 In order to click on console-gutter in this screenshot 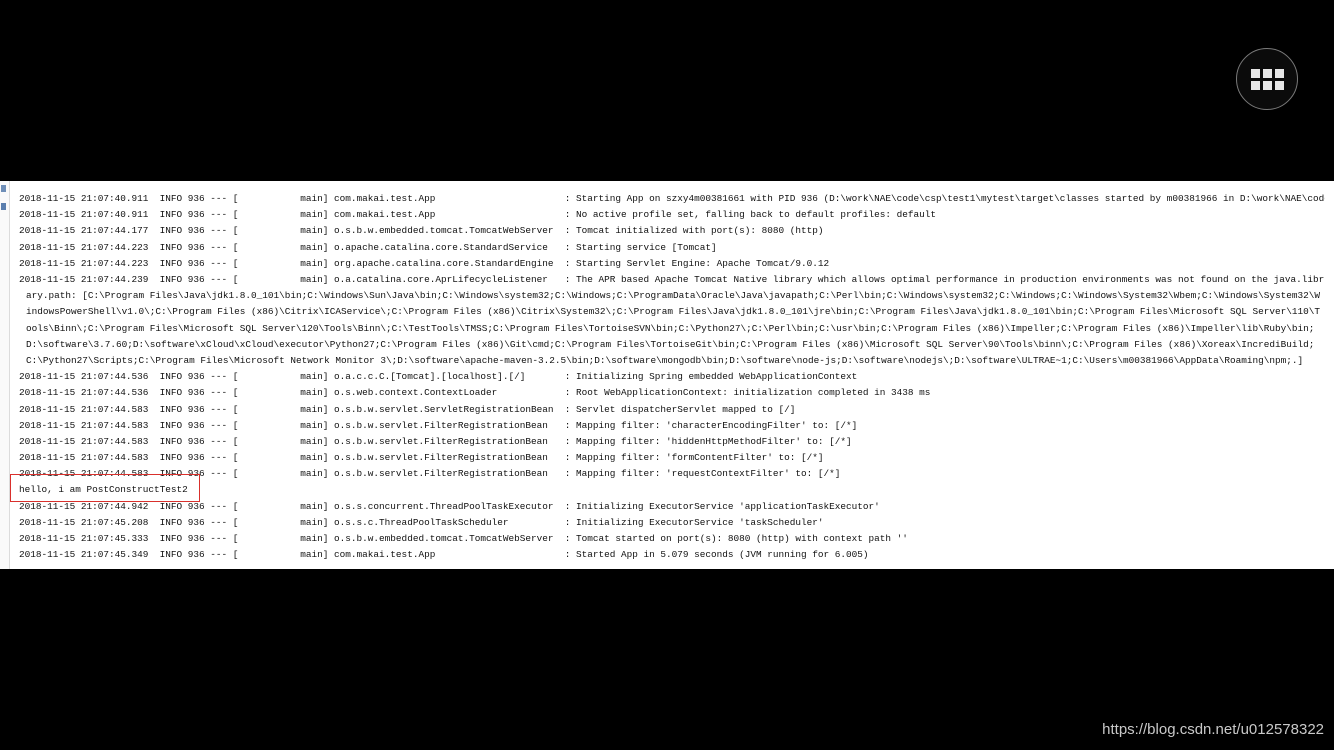, I will do `click(5, 375)`.